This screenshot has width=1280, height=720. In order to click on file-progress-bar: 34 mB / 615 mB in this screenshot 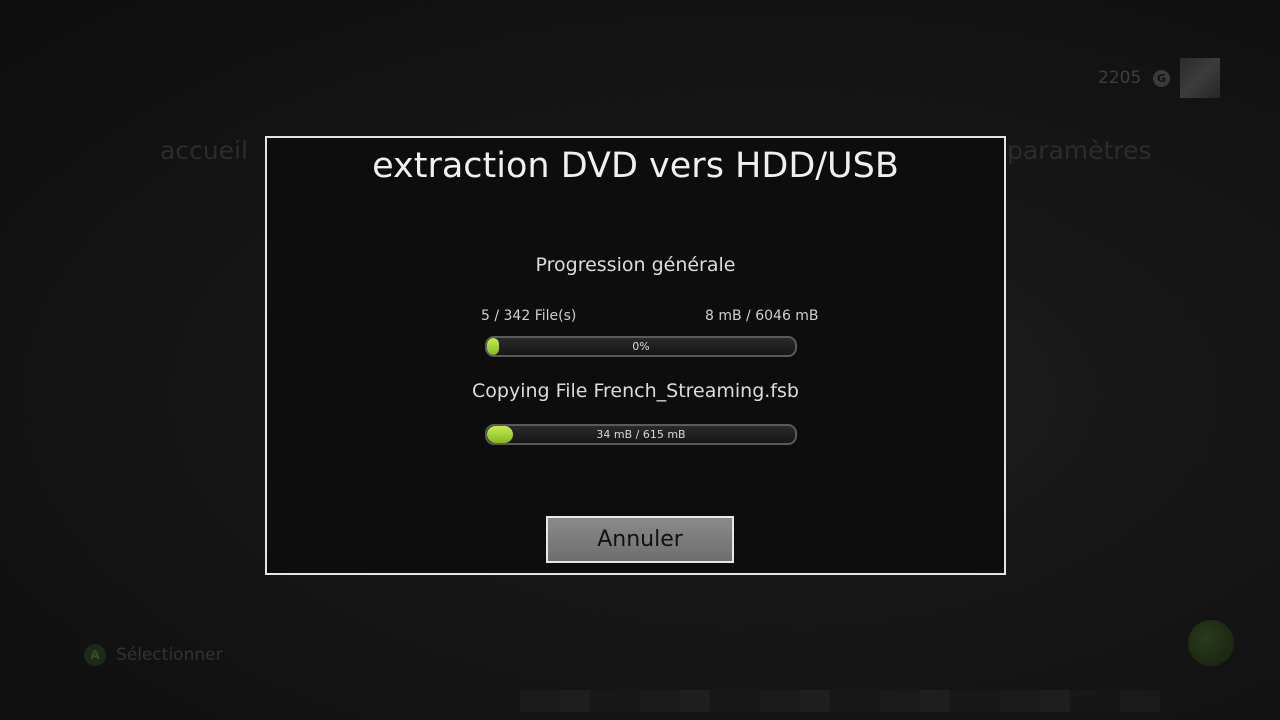, I will do `click(641, 434)`.